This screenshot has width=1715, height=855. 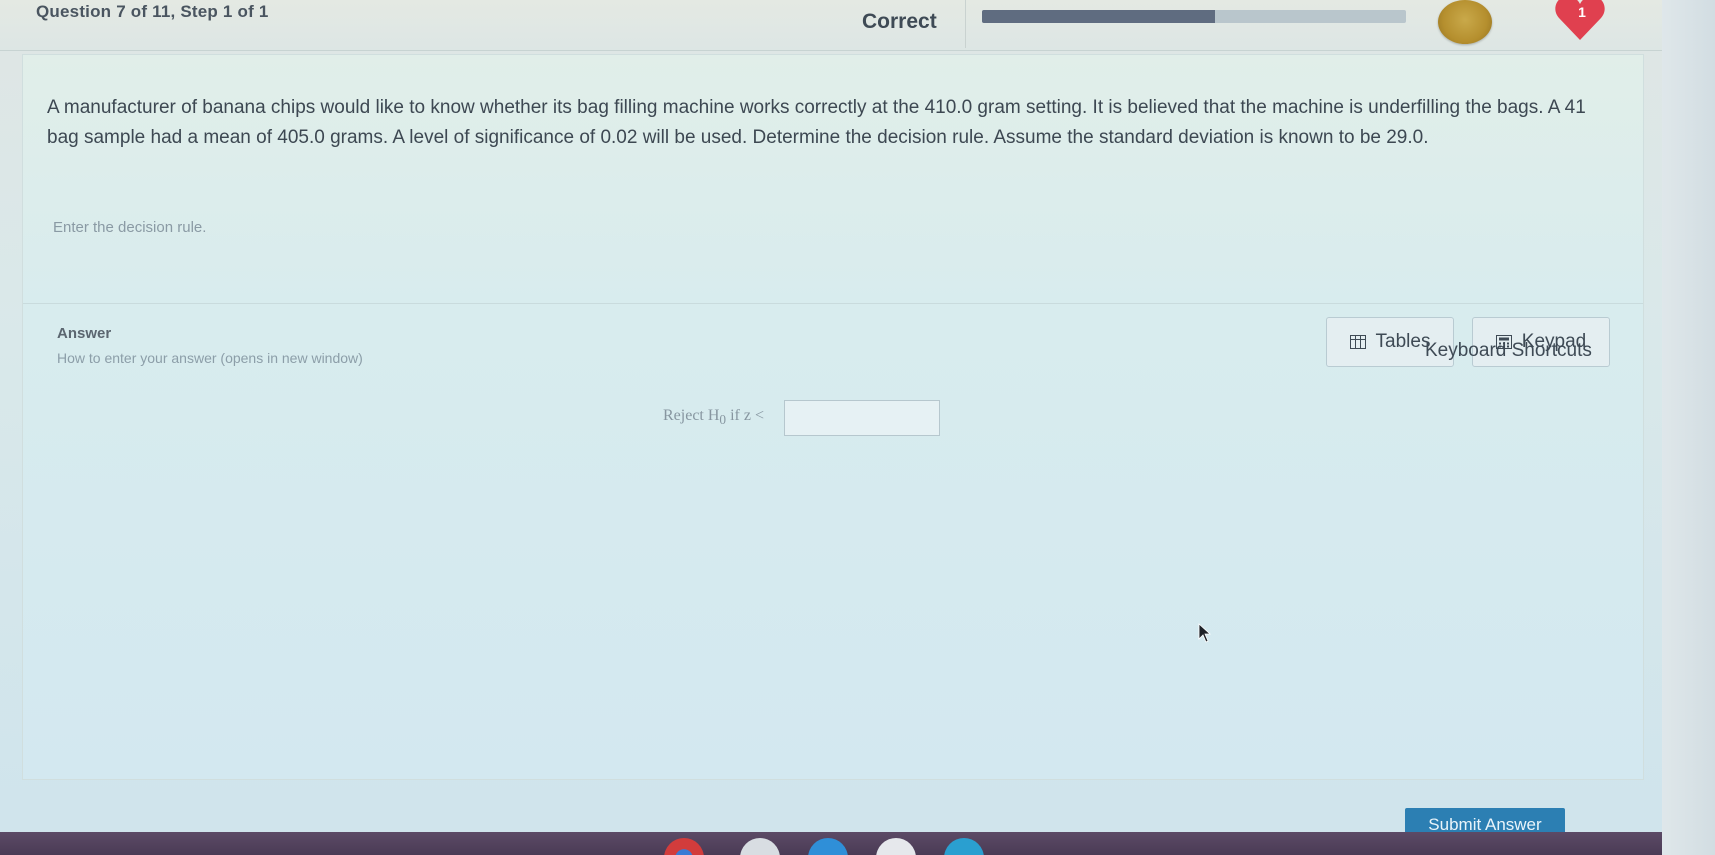 What do you see at coordinates (833, 303) in the screenshot?
I see `section-divider` at bounding box center [833, 303].